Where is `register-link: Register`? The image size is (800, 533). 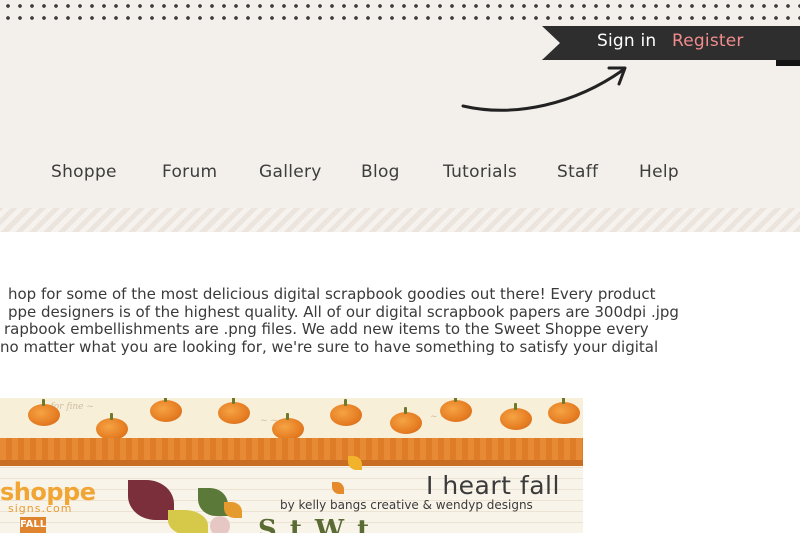
register-link: Register is located at coordinates (708, 41).